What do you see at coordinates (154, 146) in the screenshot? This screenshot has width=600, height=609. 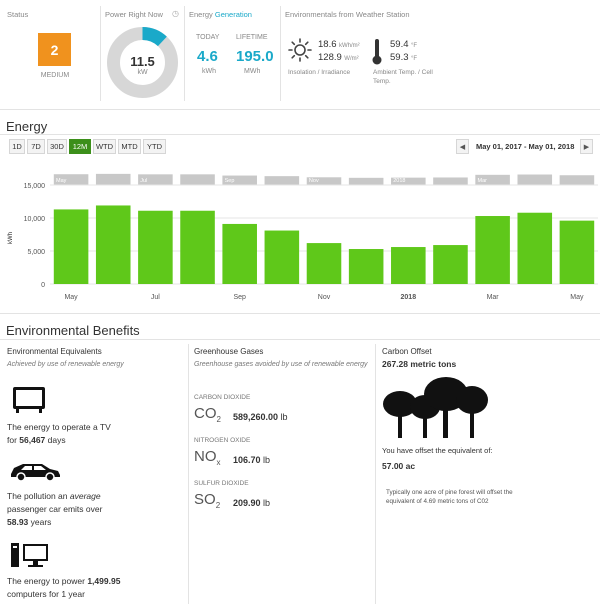 I see `range-button-ytd: YTD` at bounding box center [154, 146].